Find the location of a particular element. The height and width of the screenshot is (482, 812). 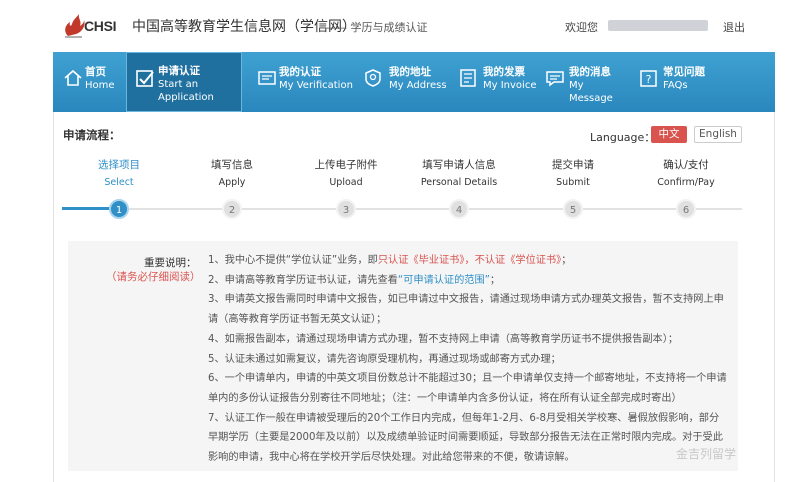

location-icon is located at coordinates (373, 78).